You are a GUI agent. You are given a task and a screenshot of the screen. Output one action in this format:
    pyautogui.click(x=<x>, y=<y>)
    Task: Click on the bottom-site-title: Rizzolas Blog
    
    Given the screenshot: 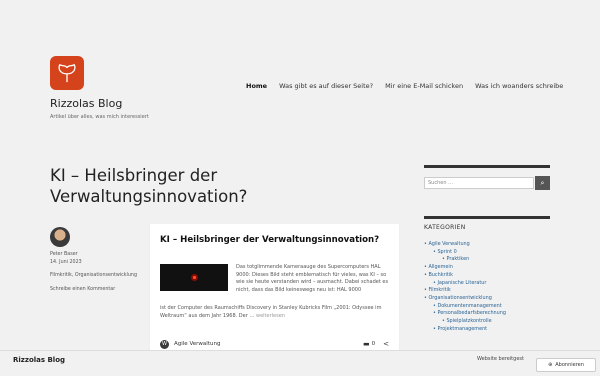 What is the action you would take?
    pyautogui.click(x=39, y=360)
    